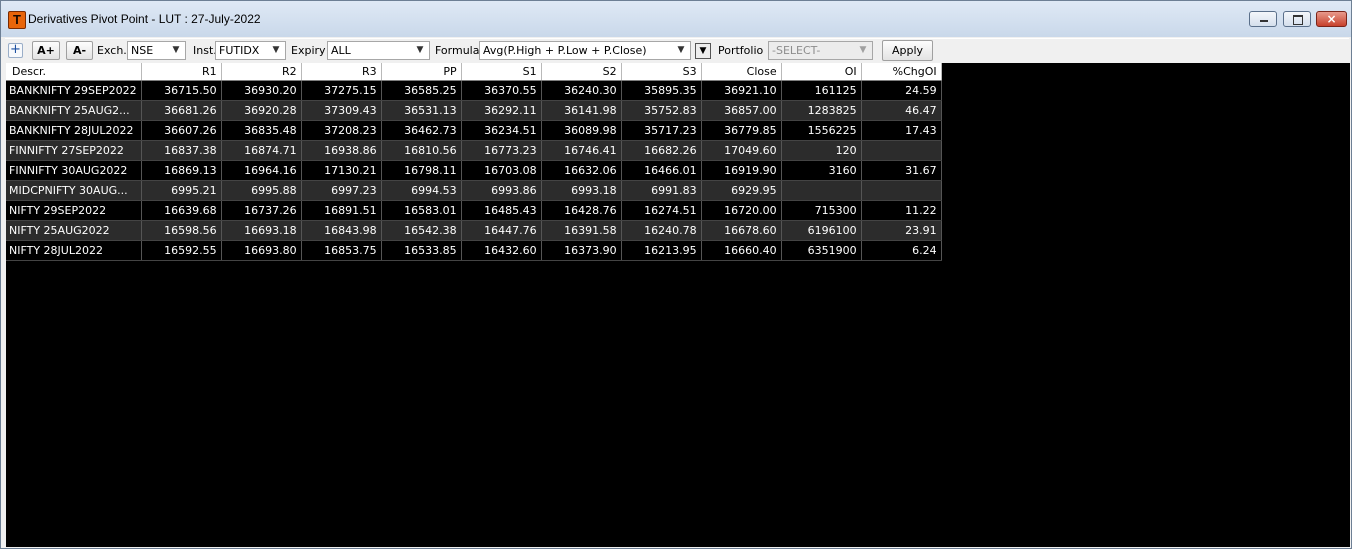  Describe the element at coordinates (341, 72) in the screenshot. I see `column-header-r3: R3` at that location.